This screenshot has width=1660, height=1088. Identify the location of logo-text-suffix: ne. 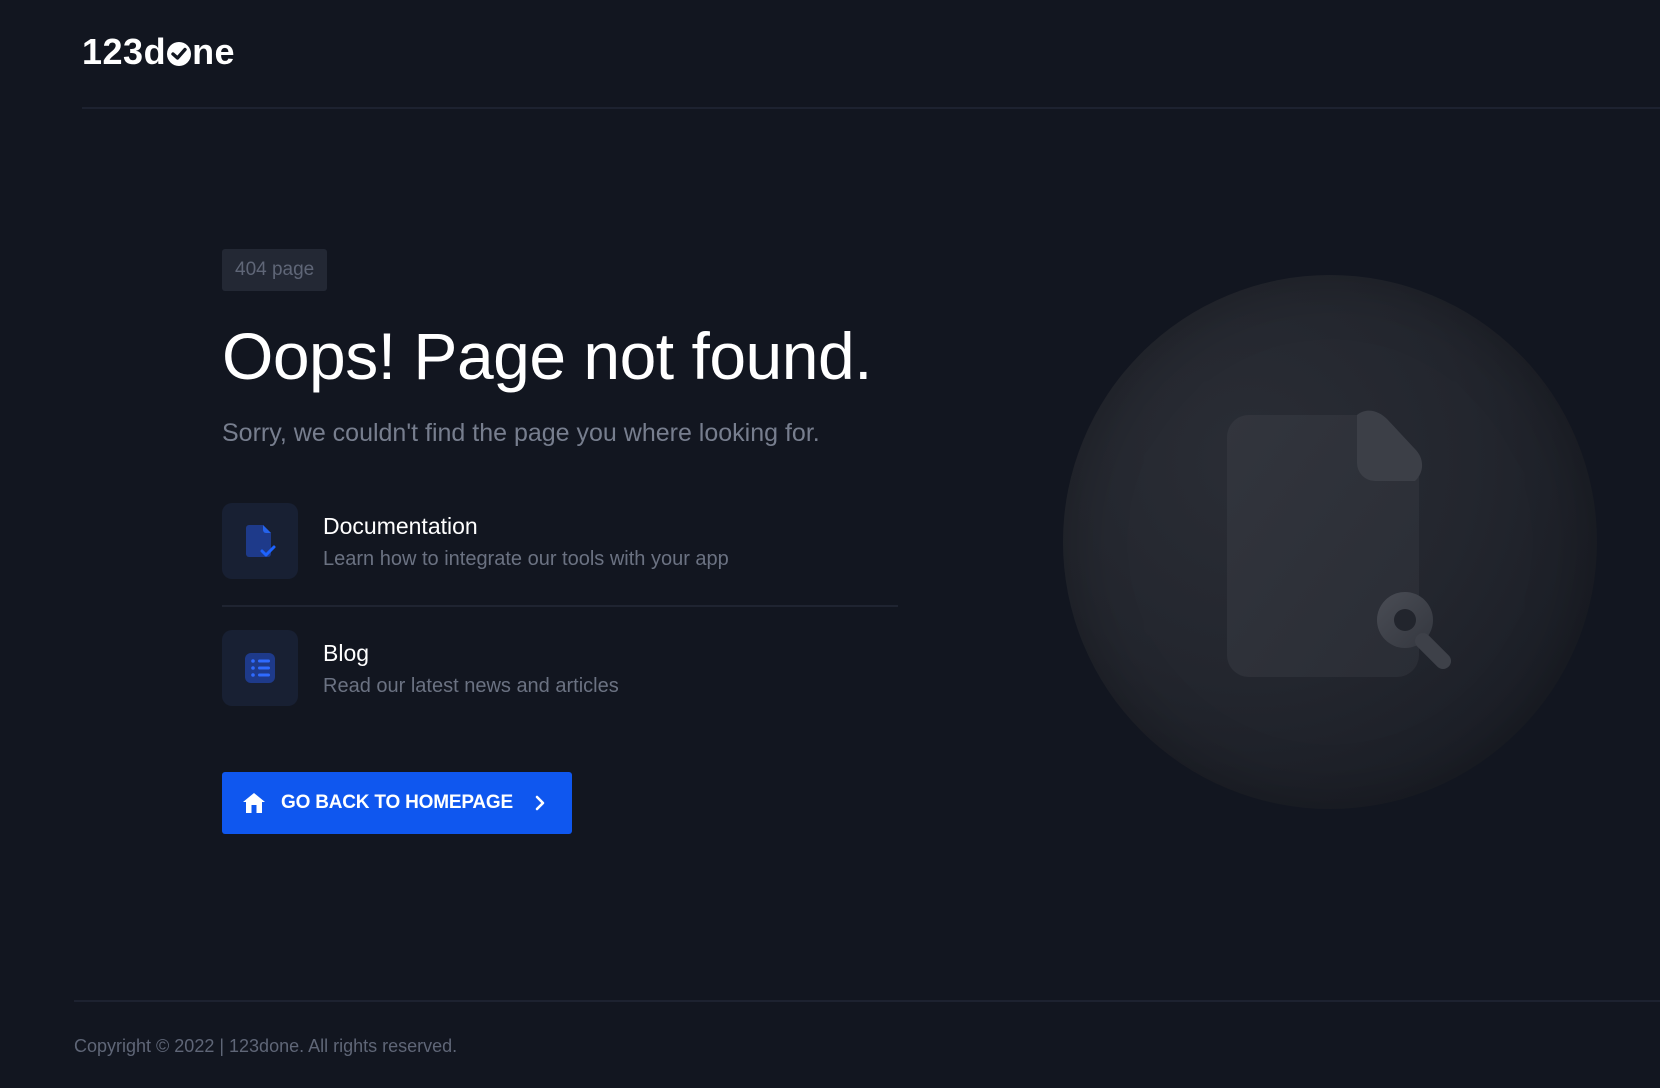
(214, 51).